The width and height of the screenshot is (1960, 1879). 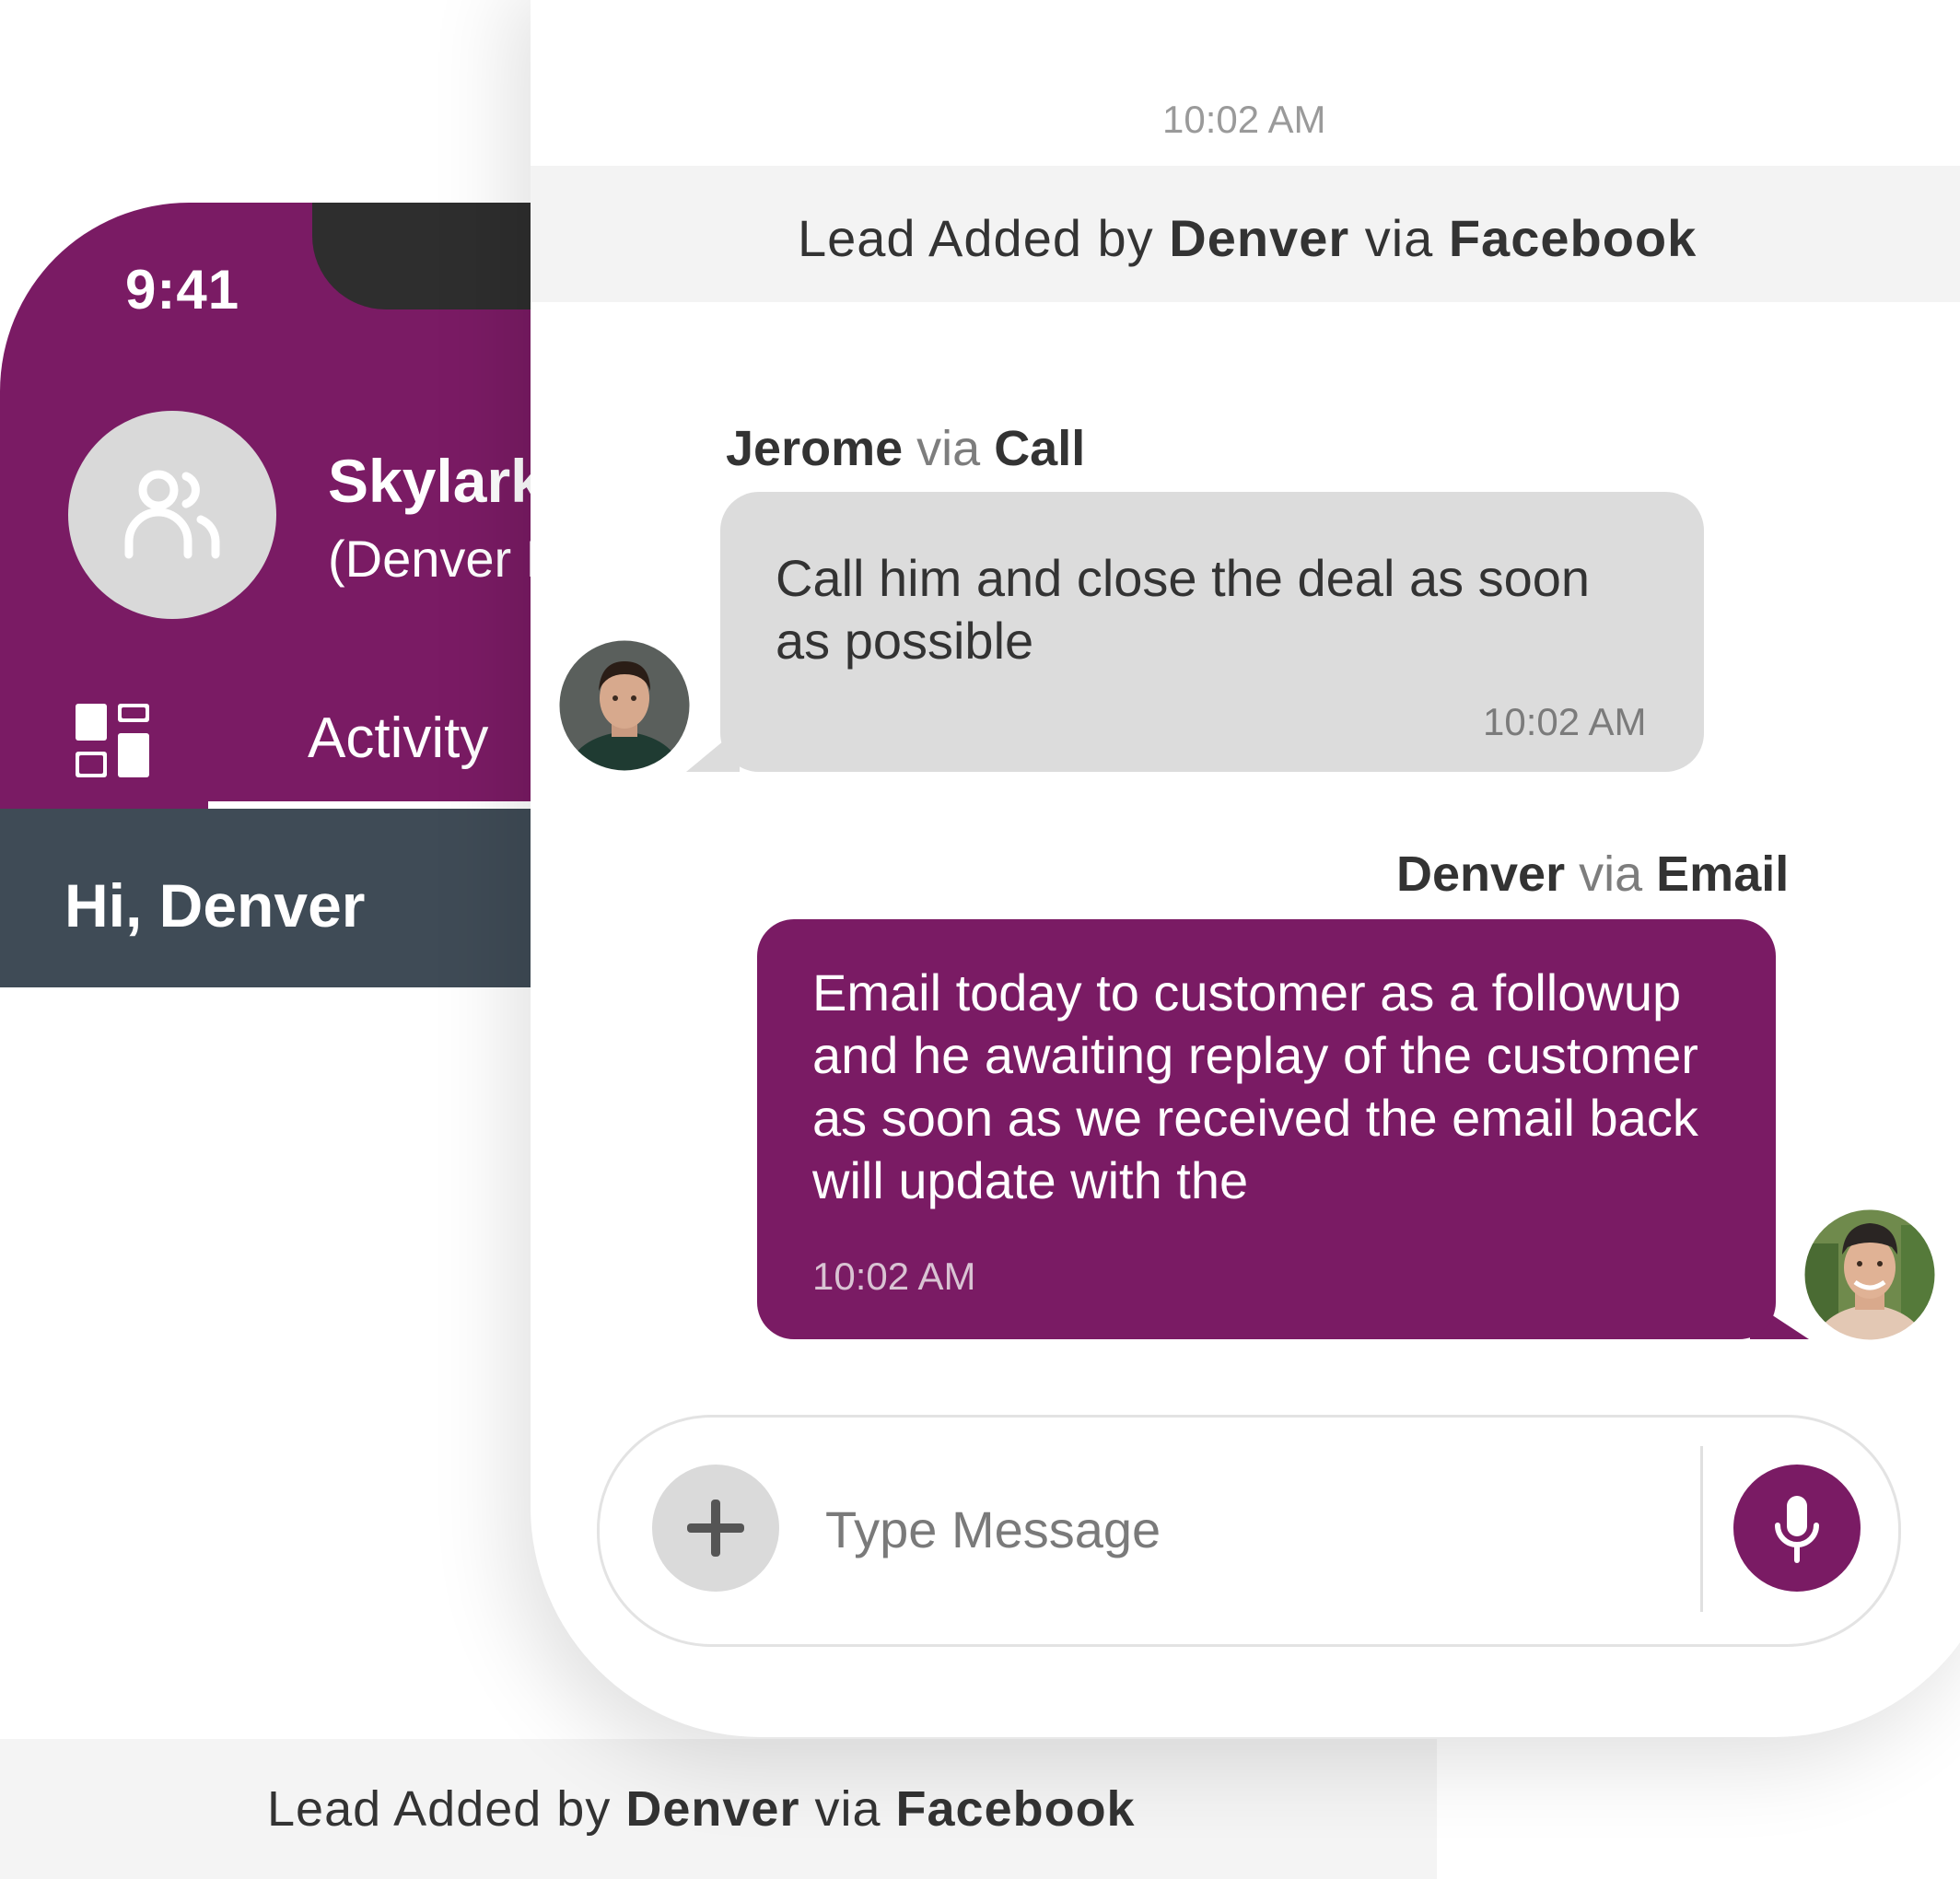 What do you see at coordinates (446, 559) in the screenshot?
I see `contact-subtitle: (Denver D` at bounding box center [446, 559].